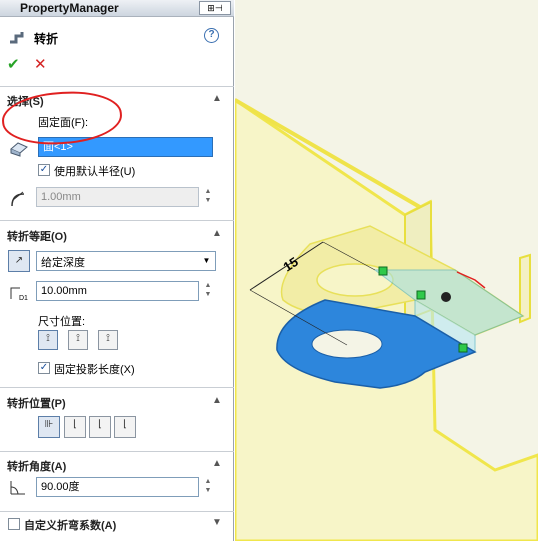 Image resolution: width=538 pixels, height=541 pixels. Describe the element at coordinates (36, 403) in the screenshot. I see `position-group-header: 转折位置(P)` at that location.